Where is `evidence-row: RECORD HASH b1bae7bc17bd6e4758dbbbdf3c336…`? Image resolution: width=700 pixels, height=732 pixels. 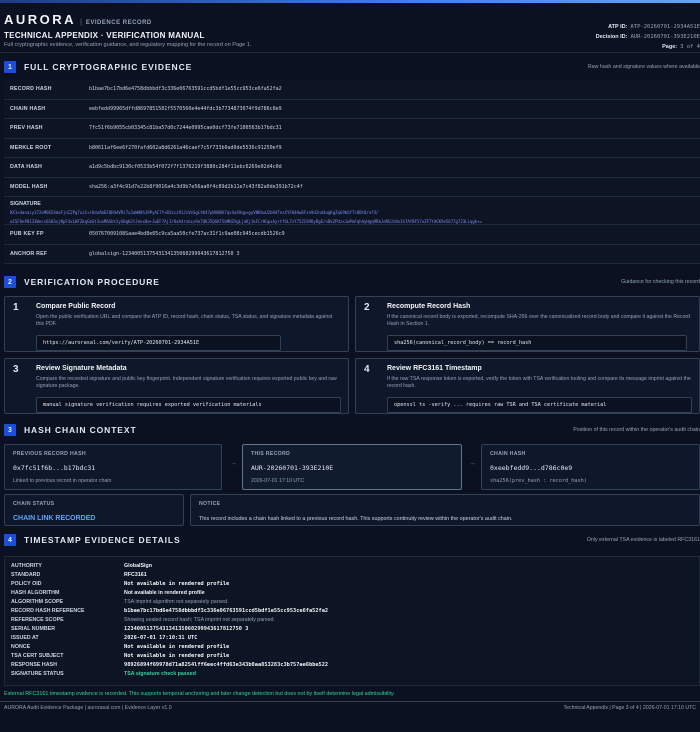 evidence-row: RECORD HASH b1bae7bc17bd6e4758dbbbdf3c336… is located at coordinates (352, 90).